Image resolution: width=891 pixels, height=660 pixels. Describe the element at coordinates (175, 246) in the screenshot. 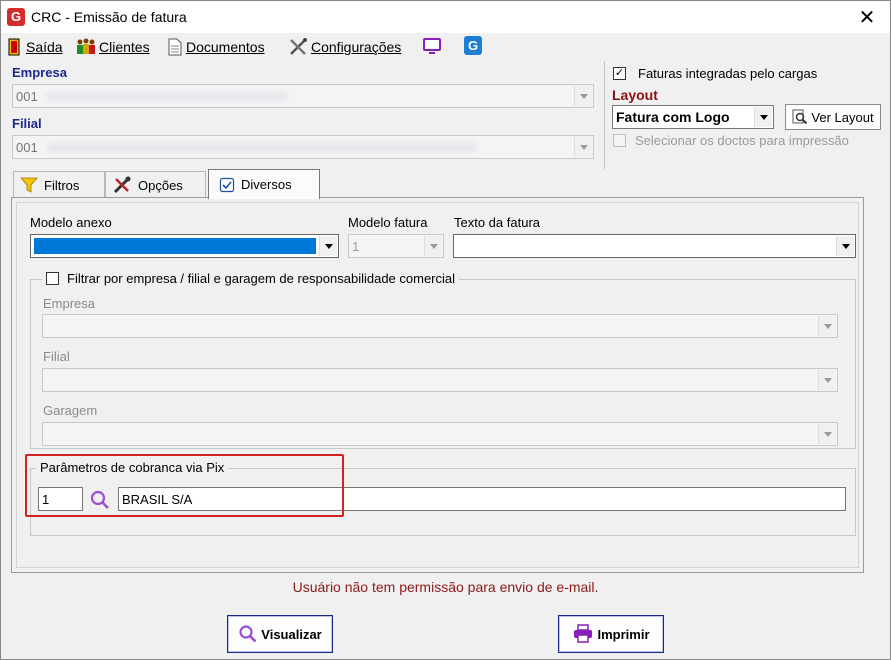

I see `modelo-anexo-selection` at that location.